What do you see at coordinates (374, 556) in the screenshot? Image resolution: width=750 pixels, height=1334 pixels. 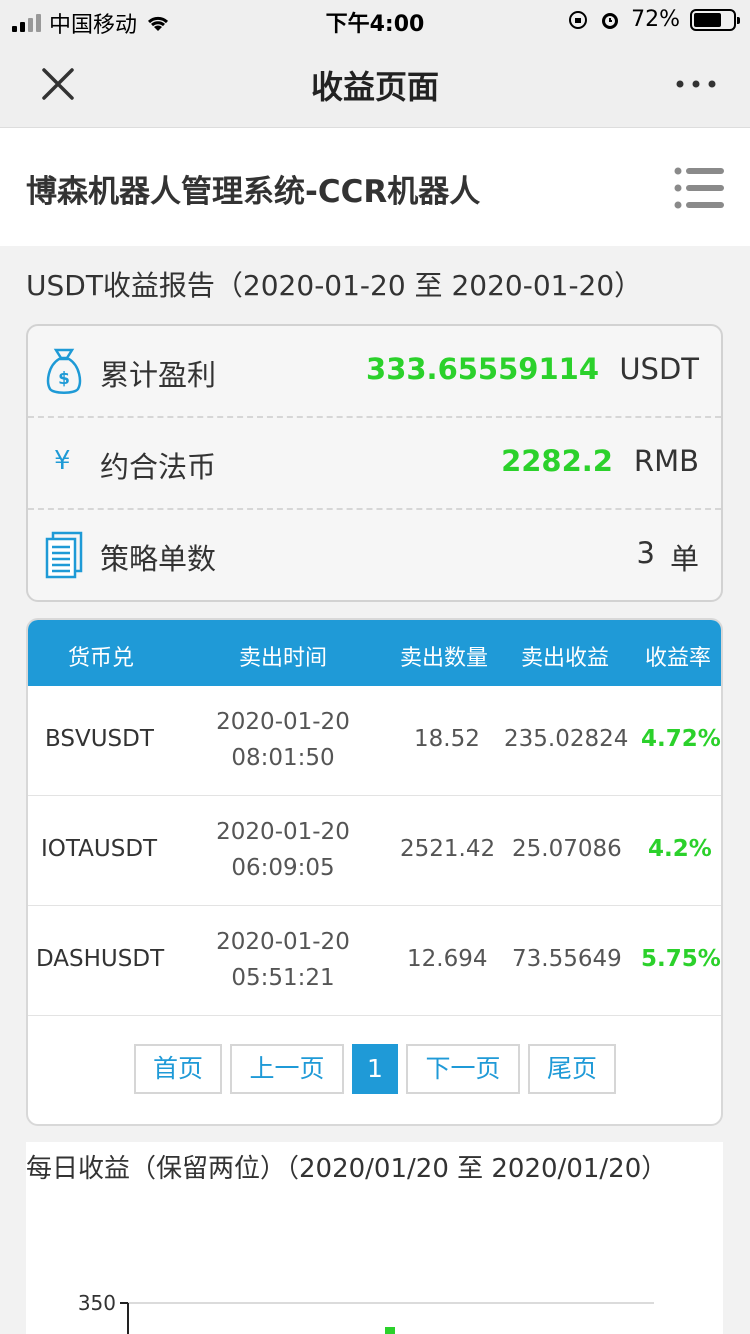 I see `summary-row-orders: 策略单数 3 单` at bounding box center [374, 556].